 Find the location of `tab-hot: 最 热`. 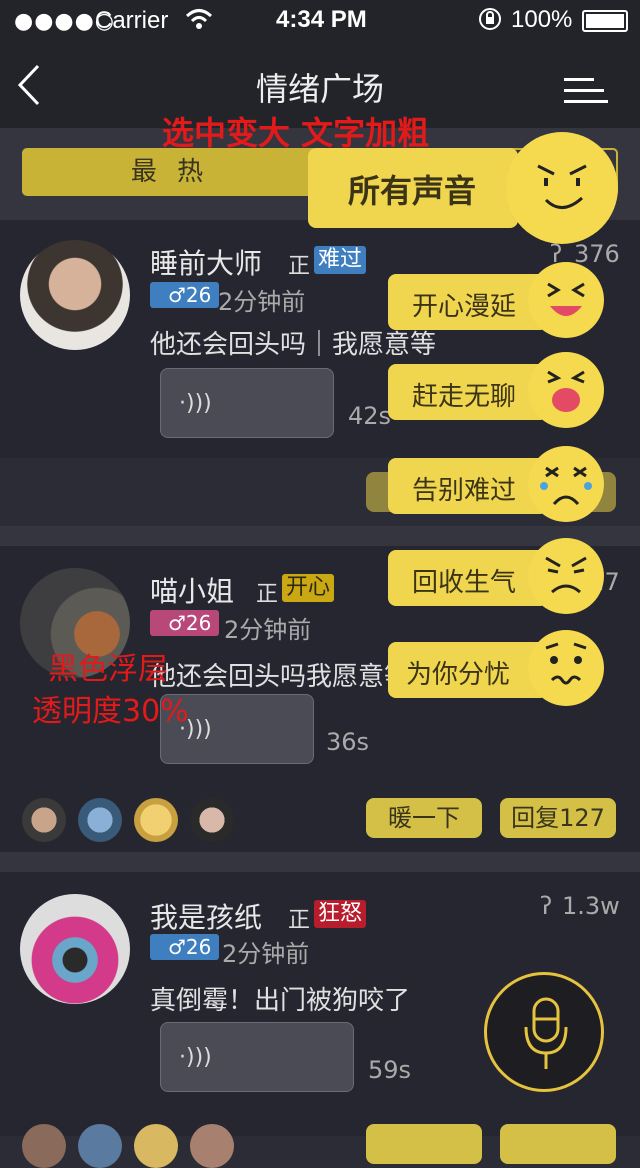

tab-hot: 最 热 is located at coordinates (170, 172).